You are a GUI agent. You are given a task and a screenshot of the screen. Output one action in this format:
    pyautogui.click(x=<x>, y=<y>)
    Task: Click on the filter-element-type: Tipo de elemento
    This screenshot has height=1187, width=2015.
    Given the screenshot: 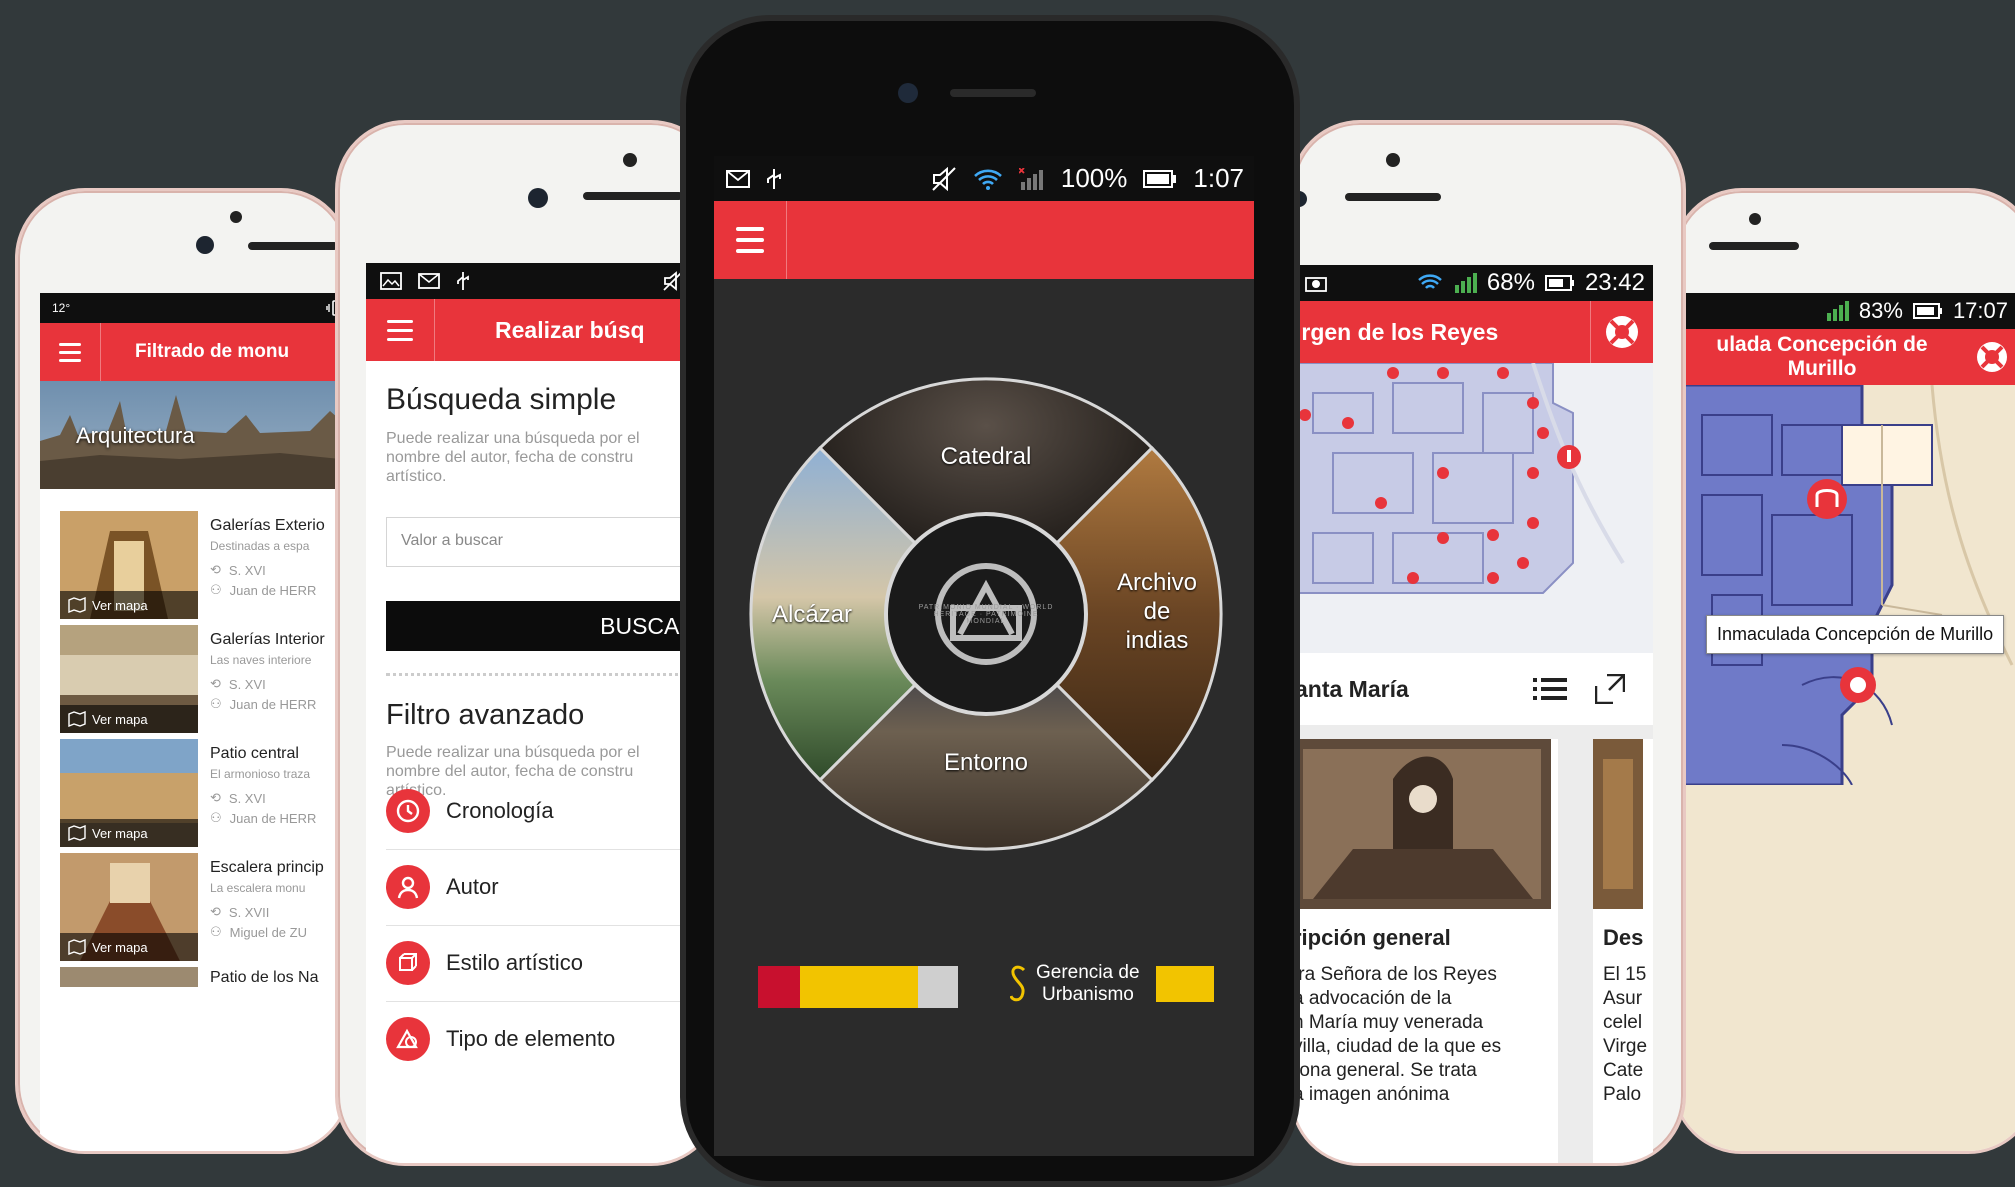 What is the action you would take?
    pyautogui.click(x=536, y=1039)
    